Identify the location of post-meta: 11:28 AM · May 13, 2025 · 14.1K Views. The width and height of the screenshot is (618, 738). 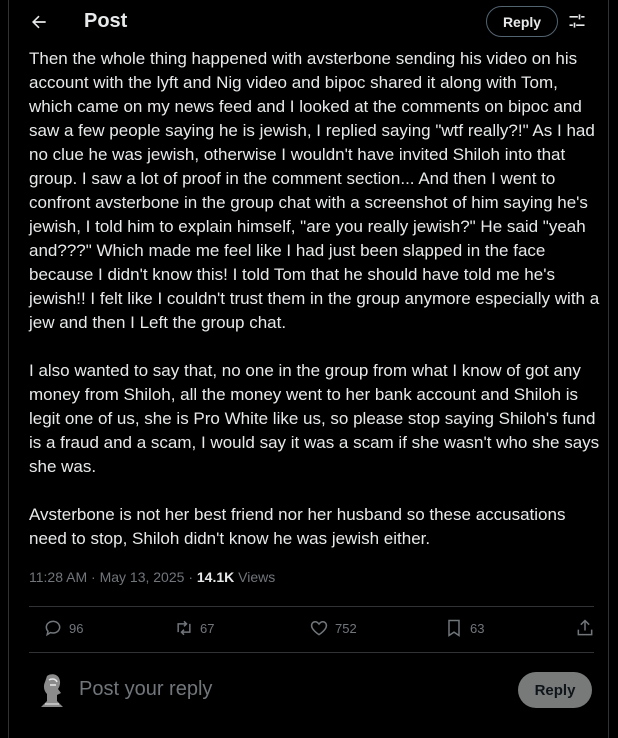
(152, 577).